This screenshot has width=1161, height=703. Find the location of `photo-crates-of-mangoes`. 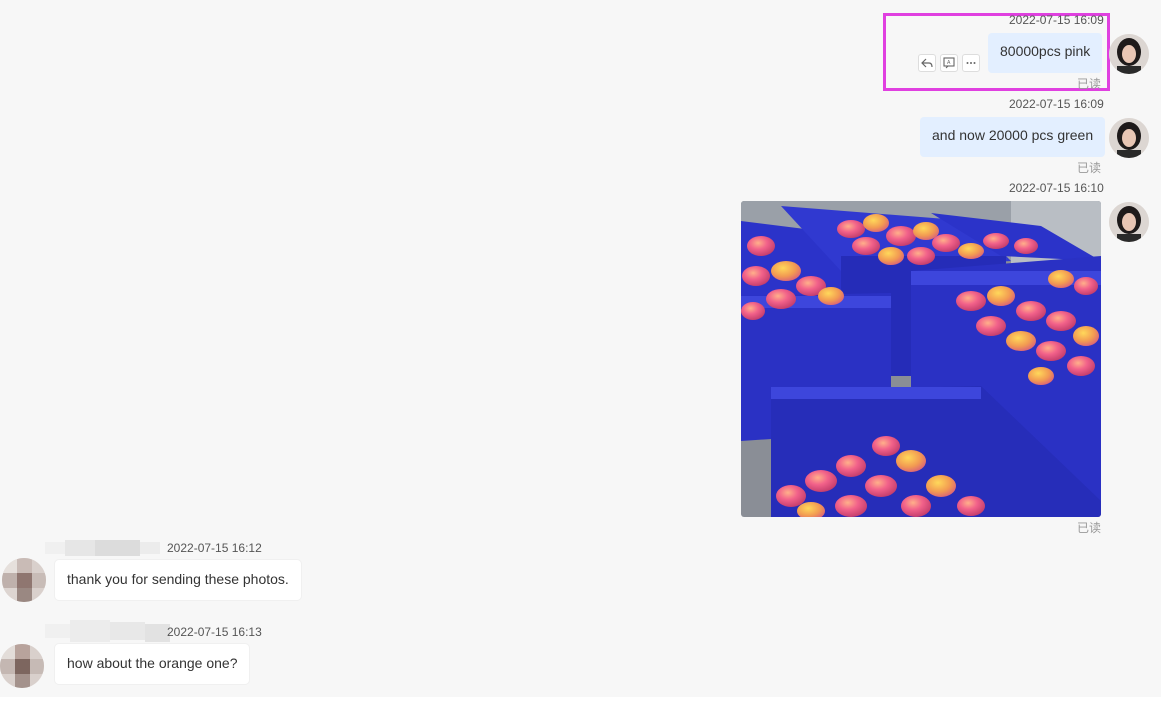

photo-crates-of-mangoes is located at coordinates (921, 359).